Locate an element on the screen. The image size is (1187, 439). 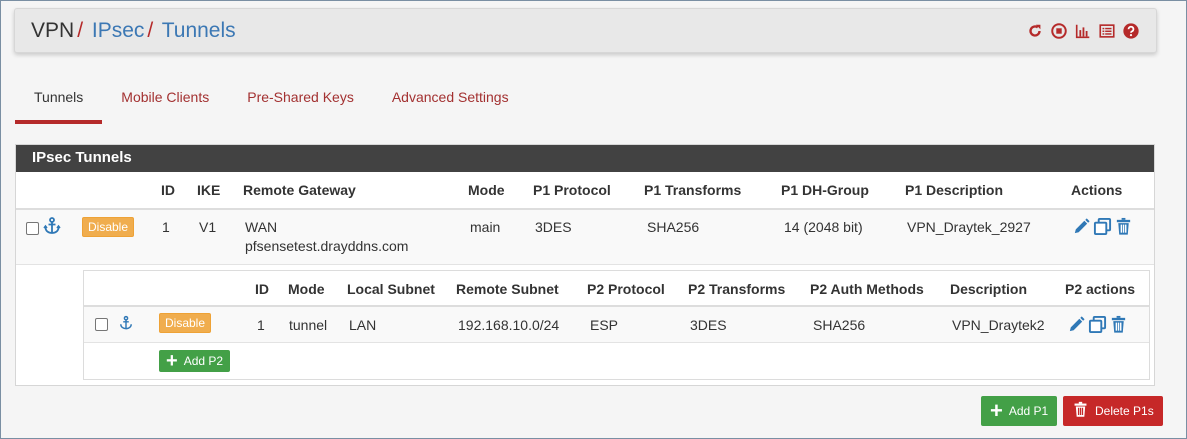
col-remote-subnet: Remote Subnet is located at coordinates (507, 289).